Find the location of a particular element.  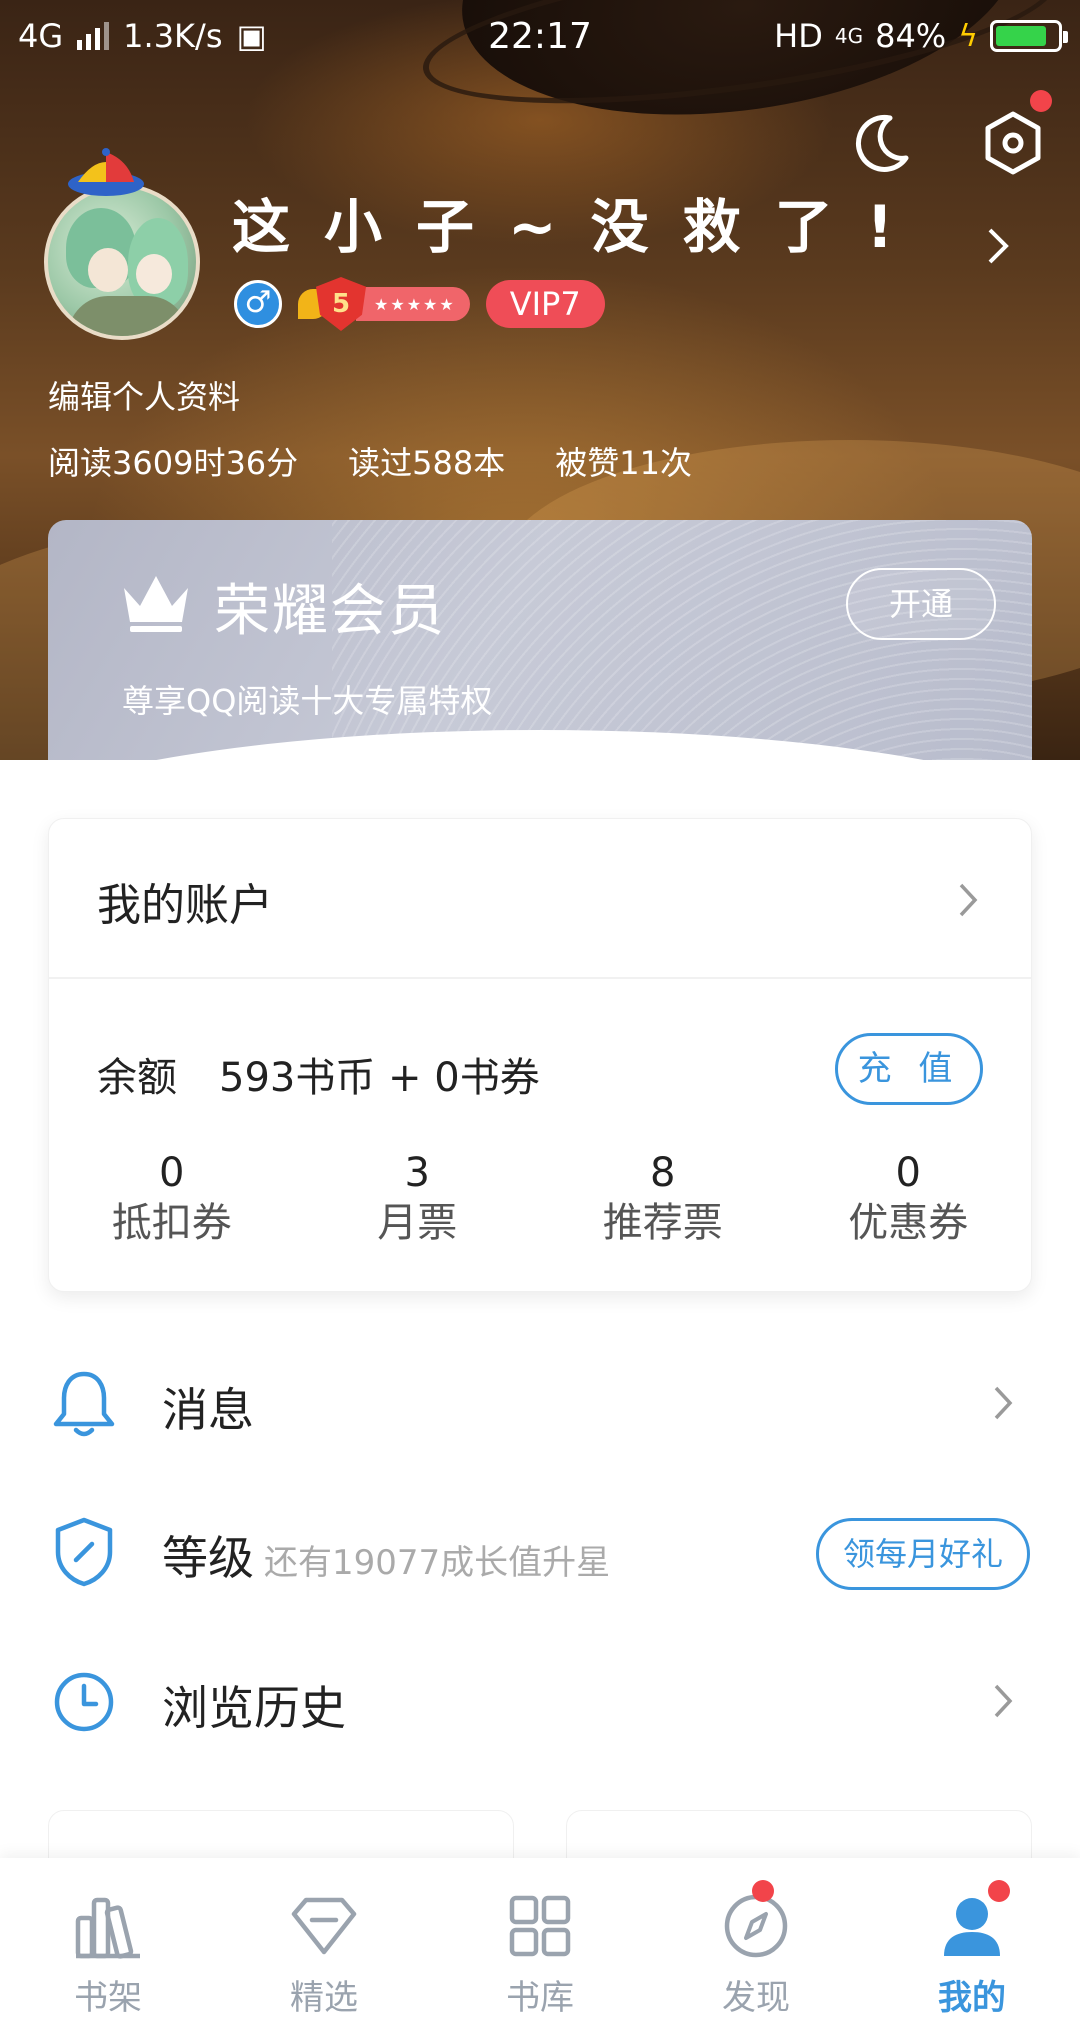

clock: 22:17 is located at coordinates (540, 36).